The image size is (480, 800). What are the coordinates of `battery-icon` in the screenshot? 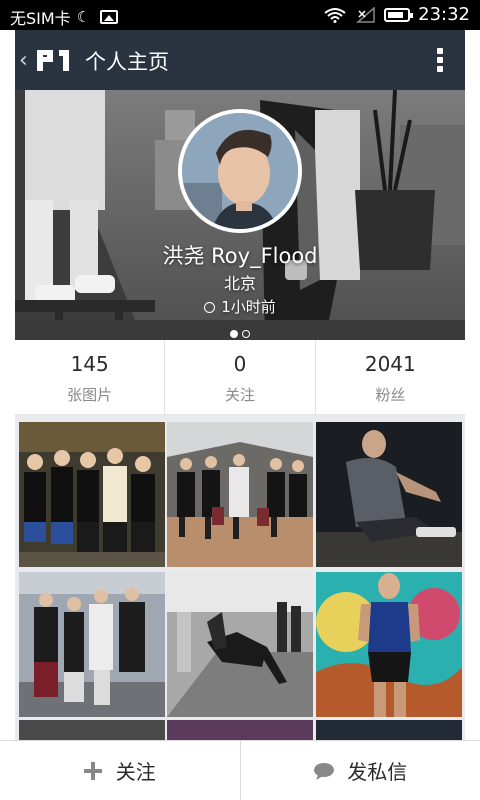 It's located at (399, 14).